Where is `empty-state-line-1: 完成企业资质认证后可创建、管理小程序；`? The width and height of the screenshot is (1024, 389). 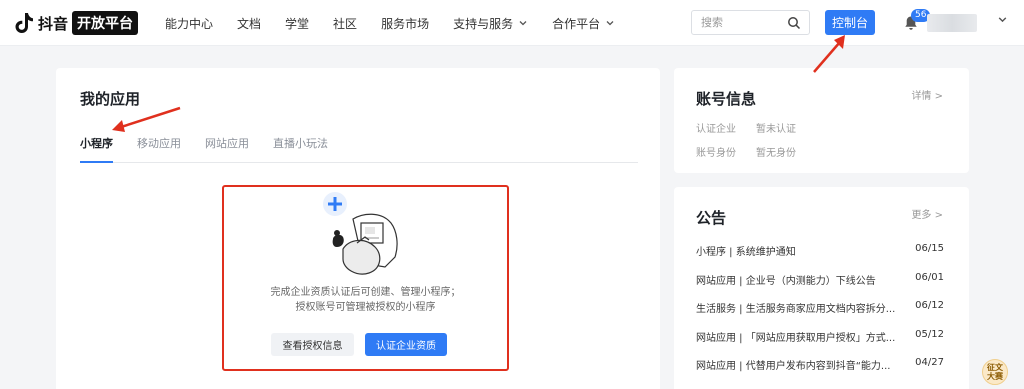
empty-state-line-1: 完成企业资质认证后可创建、管理小程序； is located at coordinates (365, 292).